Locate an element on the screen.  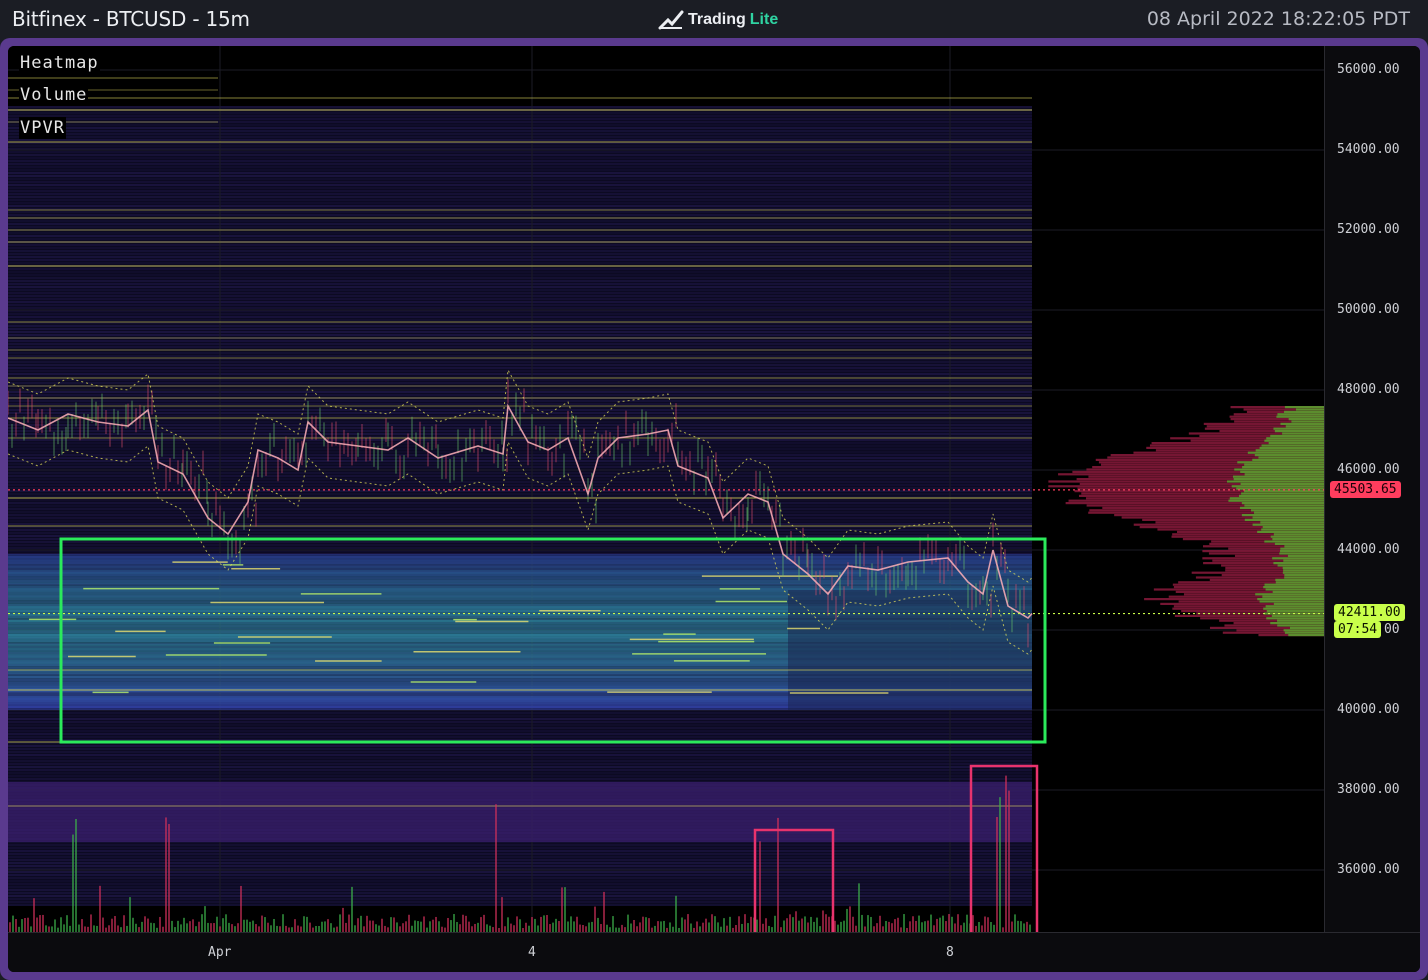
time-axis: Apr 4 8 is located at coordinates (714, 952).